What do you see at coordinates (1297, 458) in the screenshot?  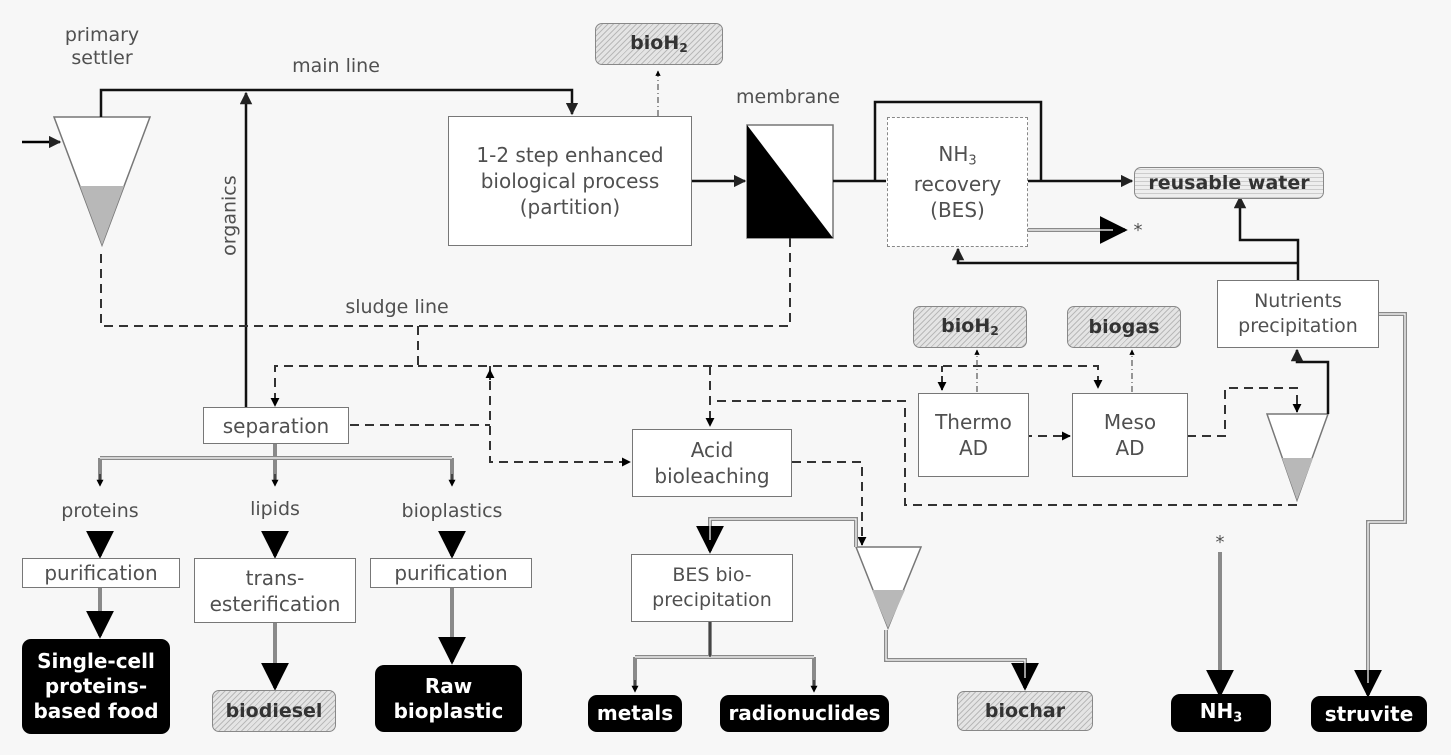 I see `digestate-settler-tank` at bounding box center [1297, 458].